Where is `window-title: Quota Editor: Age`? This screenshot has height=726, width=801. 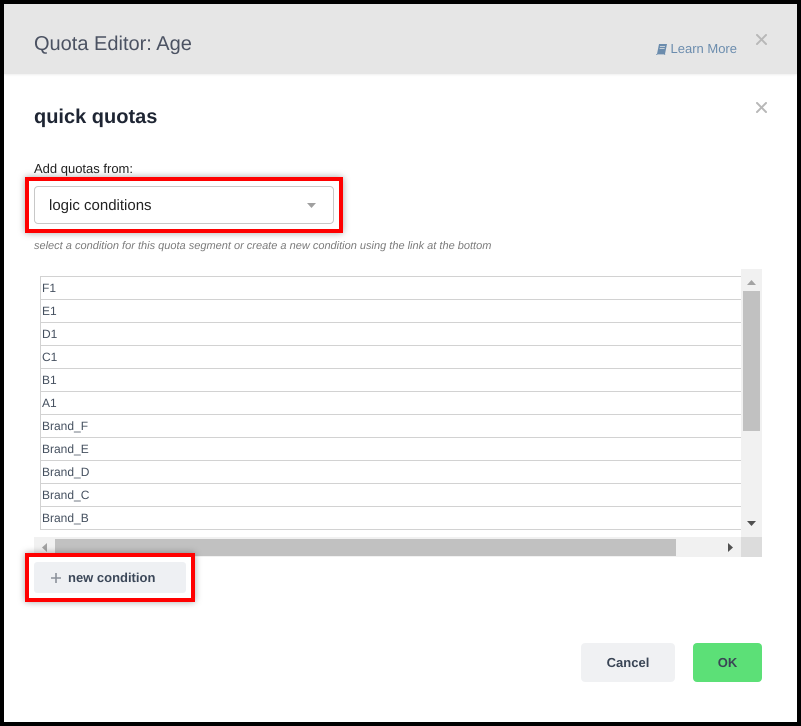 window-title: Quota Editor: Age is located at coordinates (113, 44).